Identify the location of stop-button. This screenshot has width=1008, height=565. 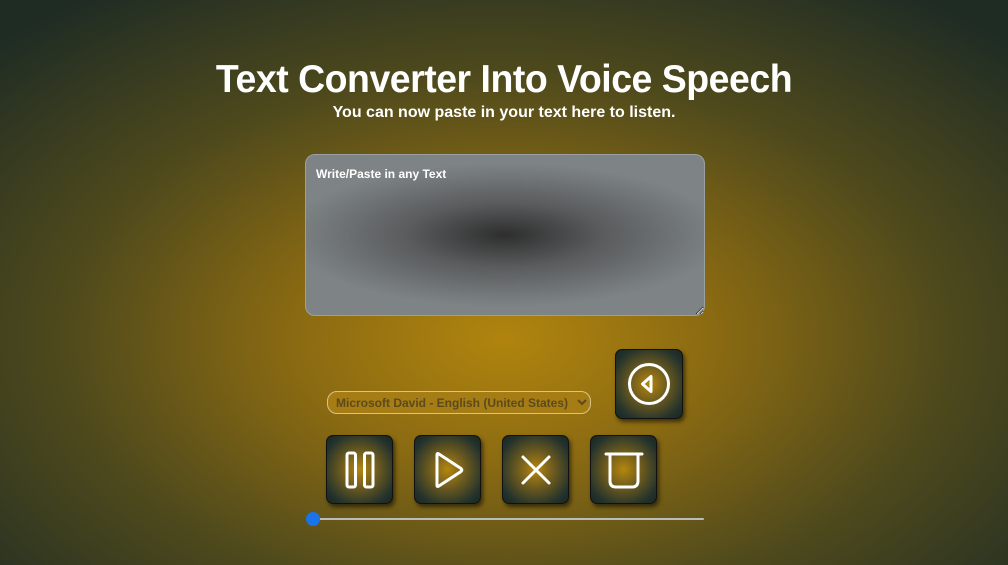
(535, 469).